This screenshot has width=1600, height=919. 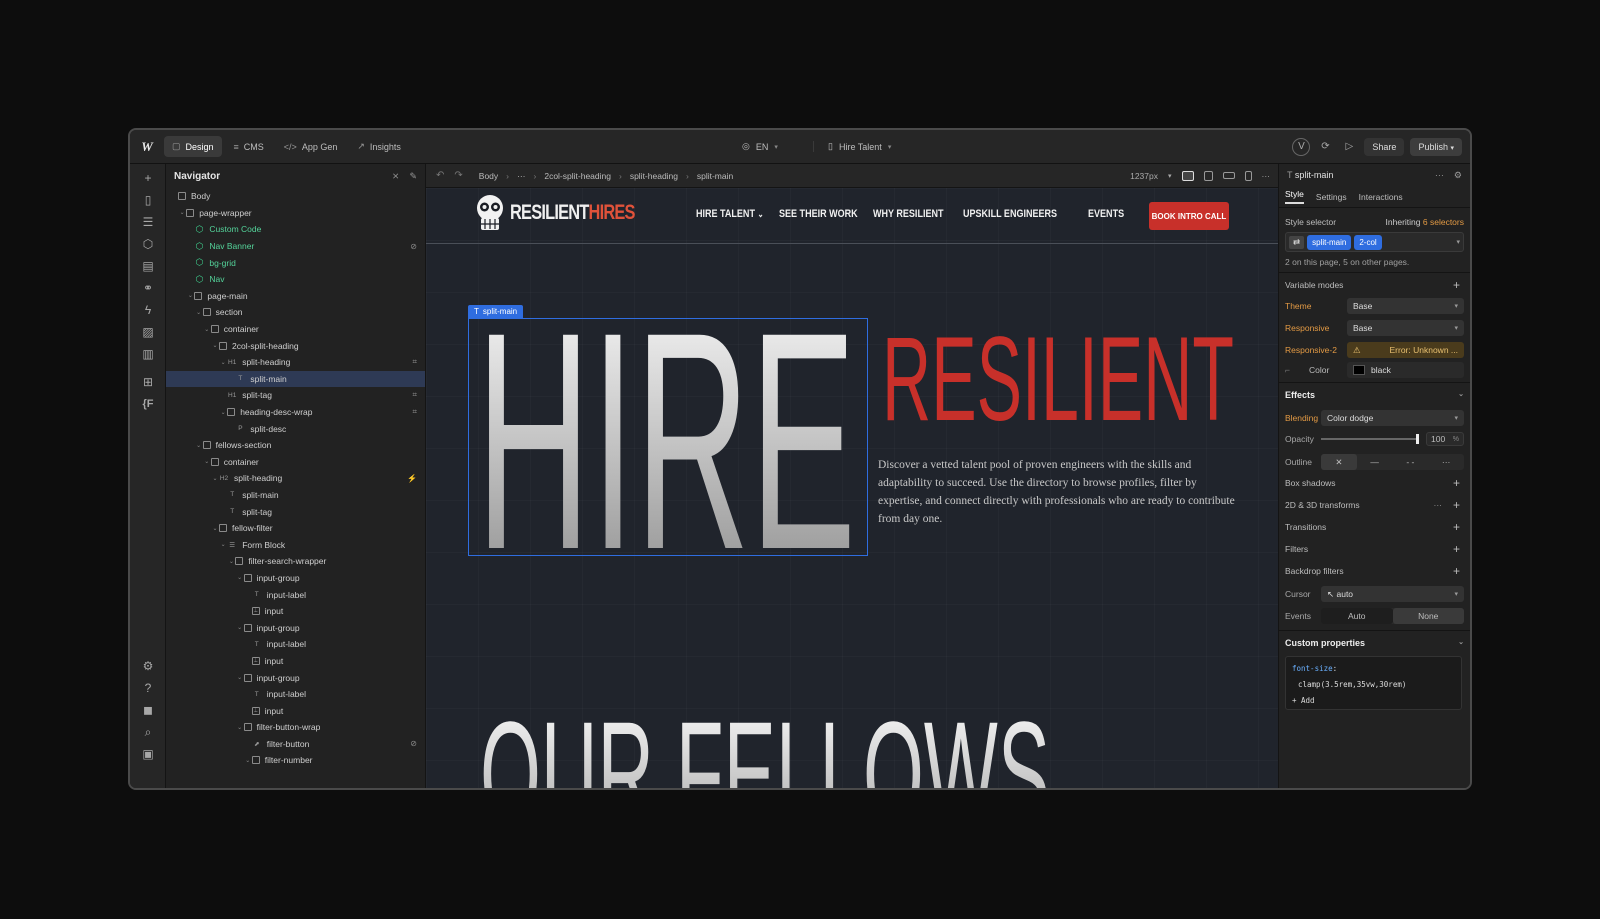 I want to click on navigator-node: ⬡ Custom Code, so click(x=295, y=229).